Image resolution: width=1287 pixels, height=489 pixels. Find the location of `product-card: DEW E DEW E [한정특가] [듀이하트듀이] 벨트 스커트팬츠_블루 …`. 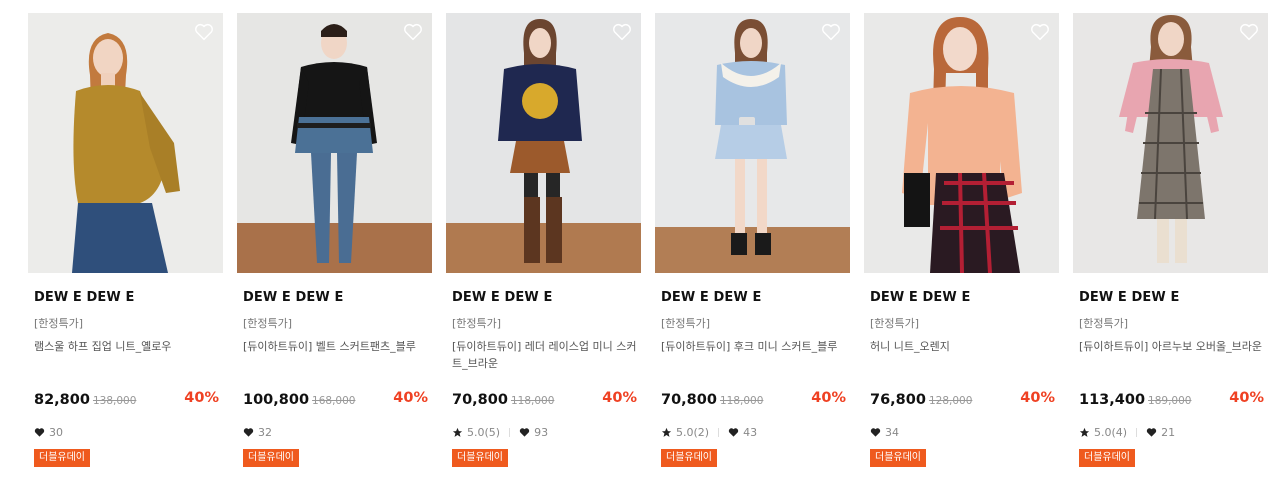

product-card: DEW E DEW E [한정특가] [듀이하트듀이] 벨트 스커트팬츠_블루 … is located at coordinates (334, 248).